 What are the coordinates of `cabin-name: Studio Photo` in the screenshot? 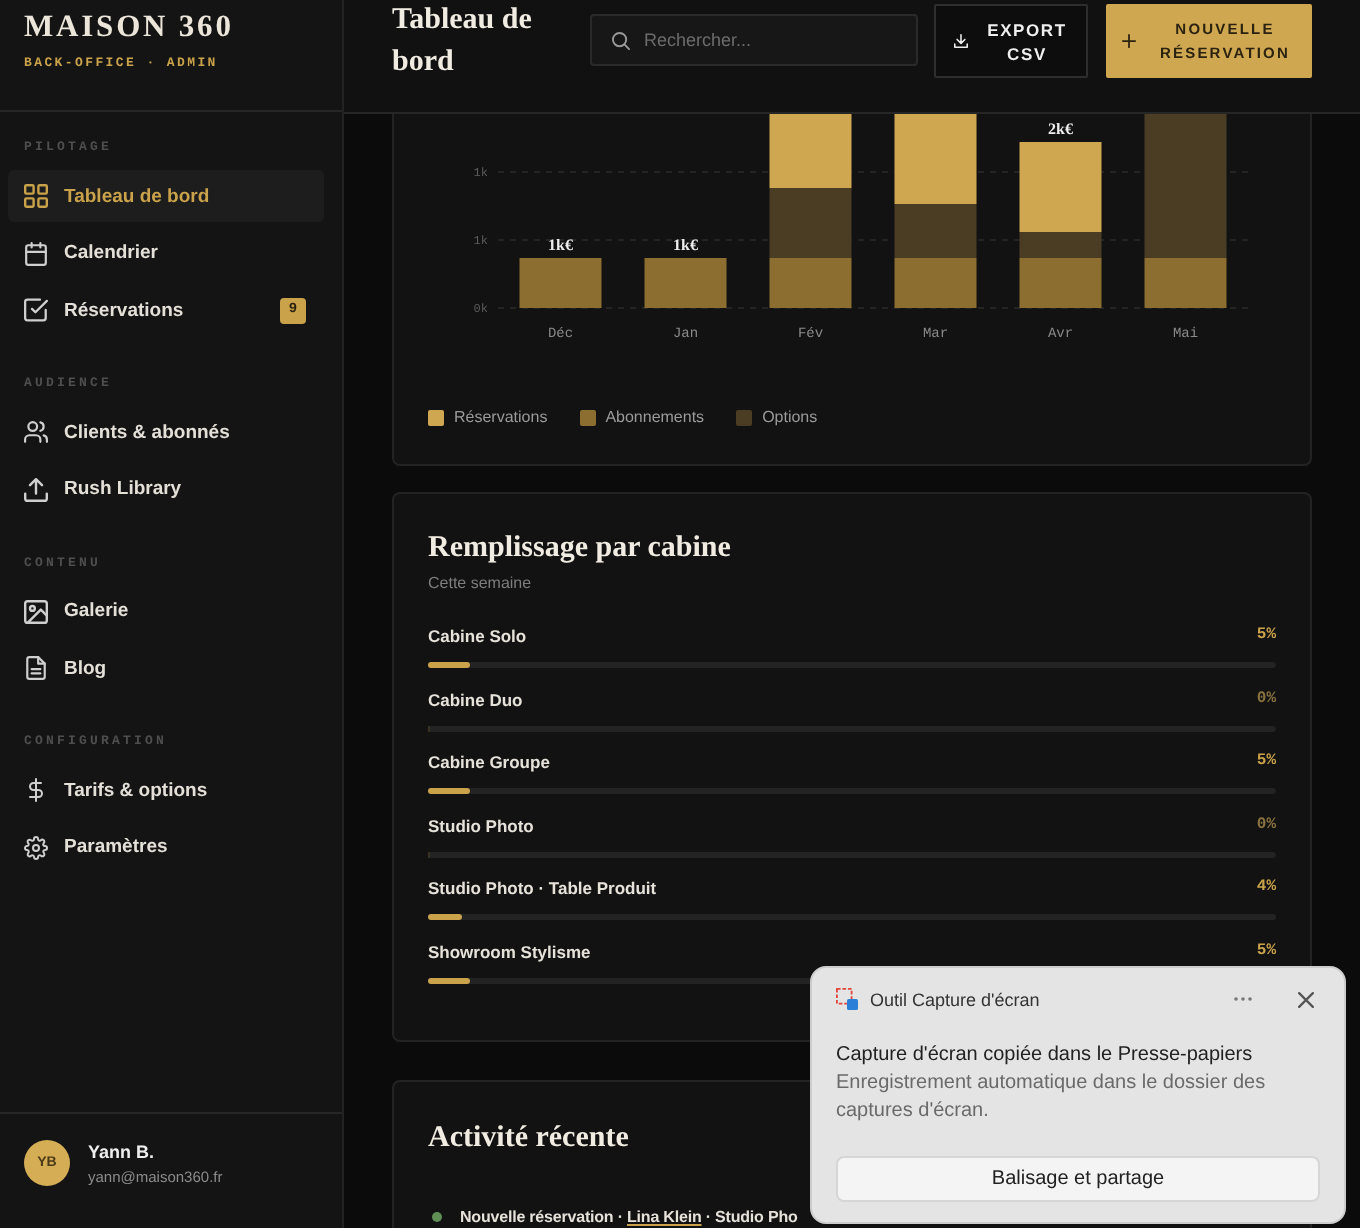 It's located at (481, 825).